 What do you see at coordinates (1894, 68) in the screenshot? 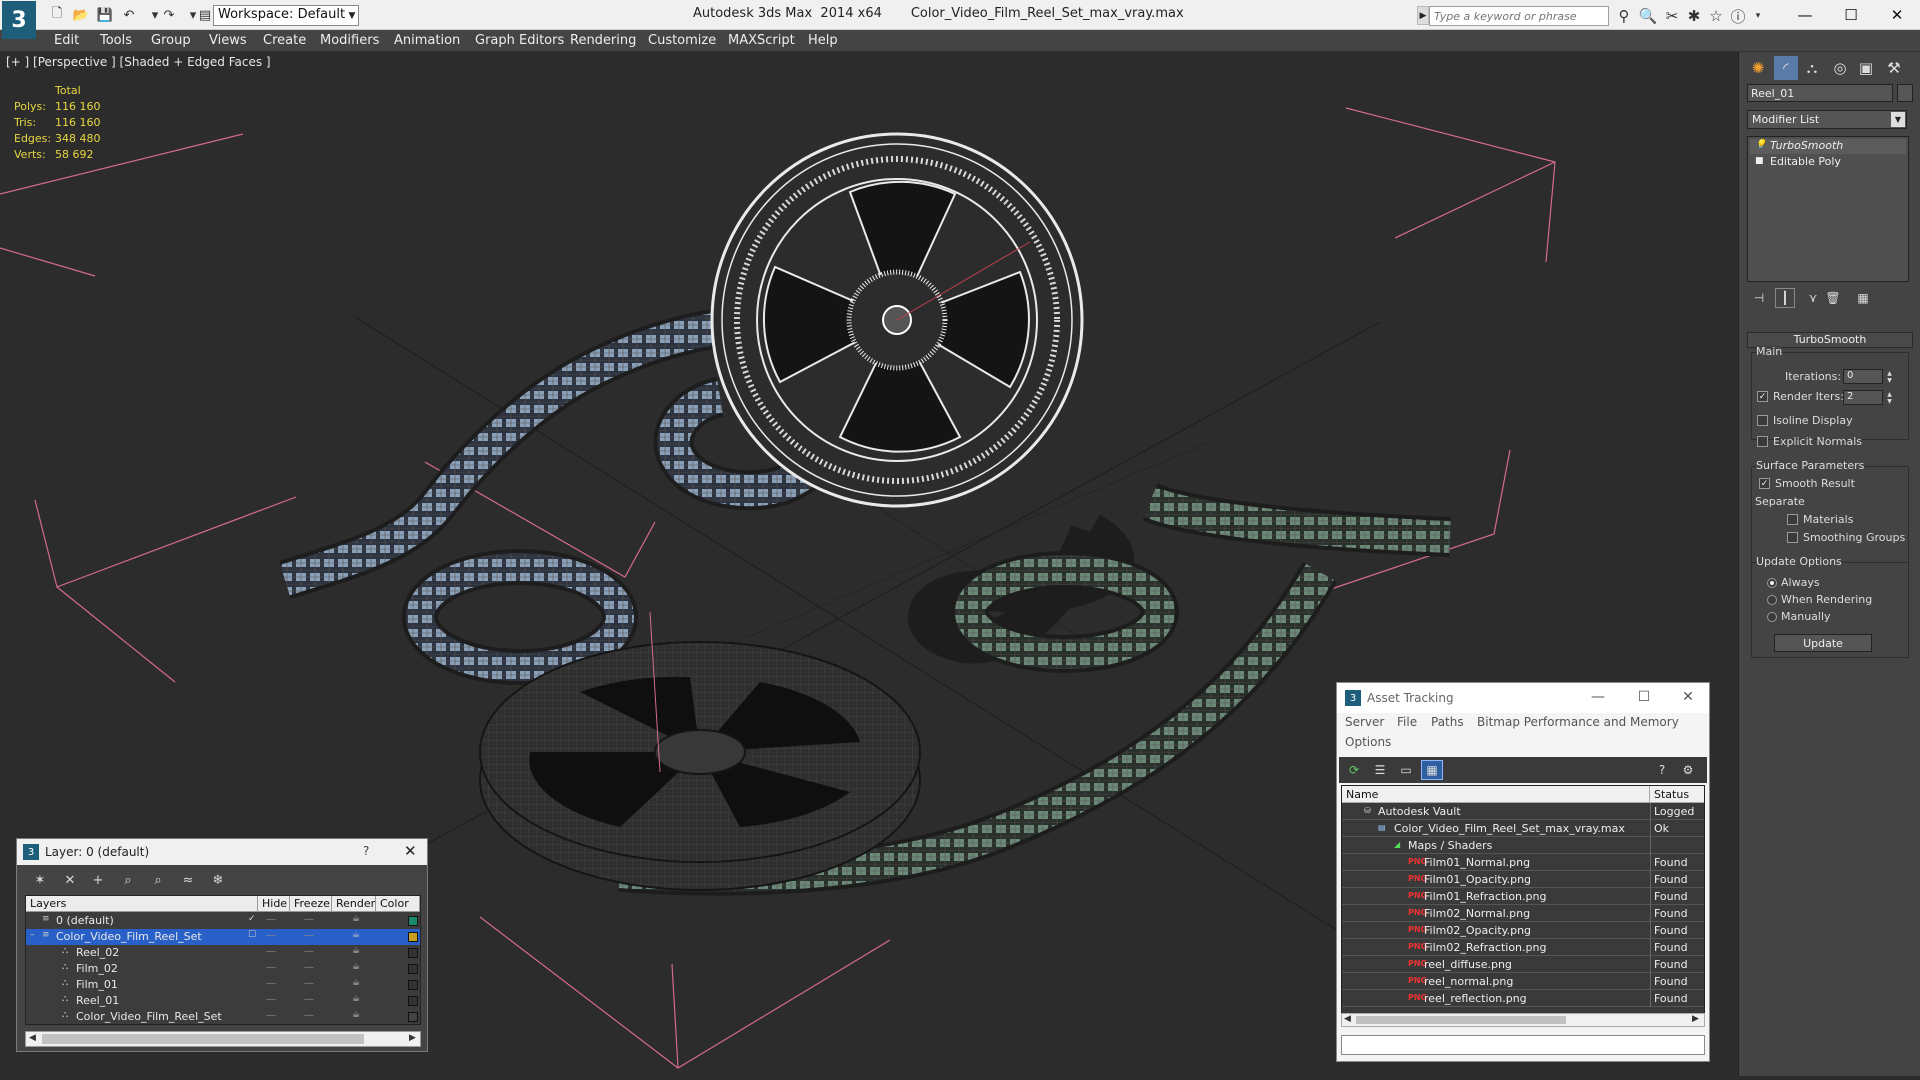
I see `utilities-tab-icon: ⚒` at bounding box center [1894, 68].